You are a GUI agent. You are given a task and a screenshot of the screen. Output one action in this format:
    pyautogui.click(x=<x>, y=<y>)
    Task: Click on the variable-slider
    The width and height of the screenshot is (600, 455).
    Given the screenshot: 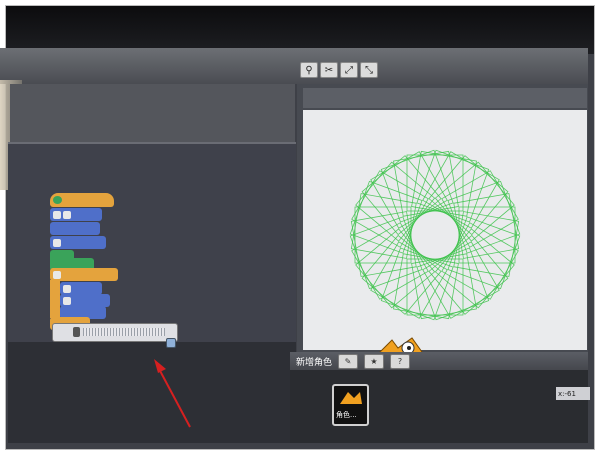 What is the action you would take?
    pyautogui.click(x=115, y=332)
    